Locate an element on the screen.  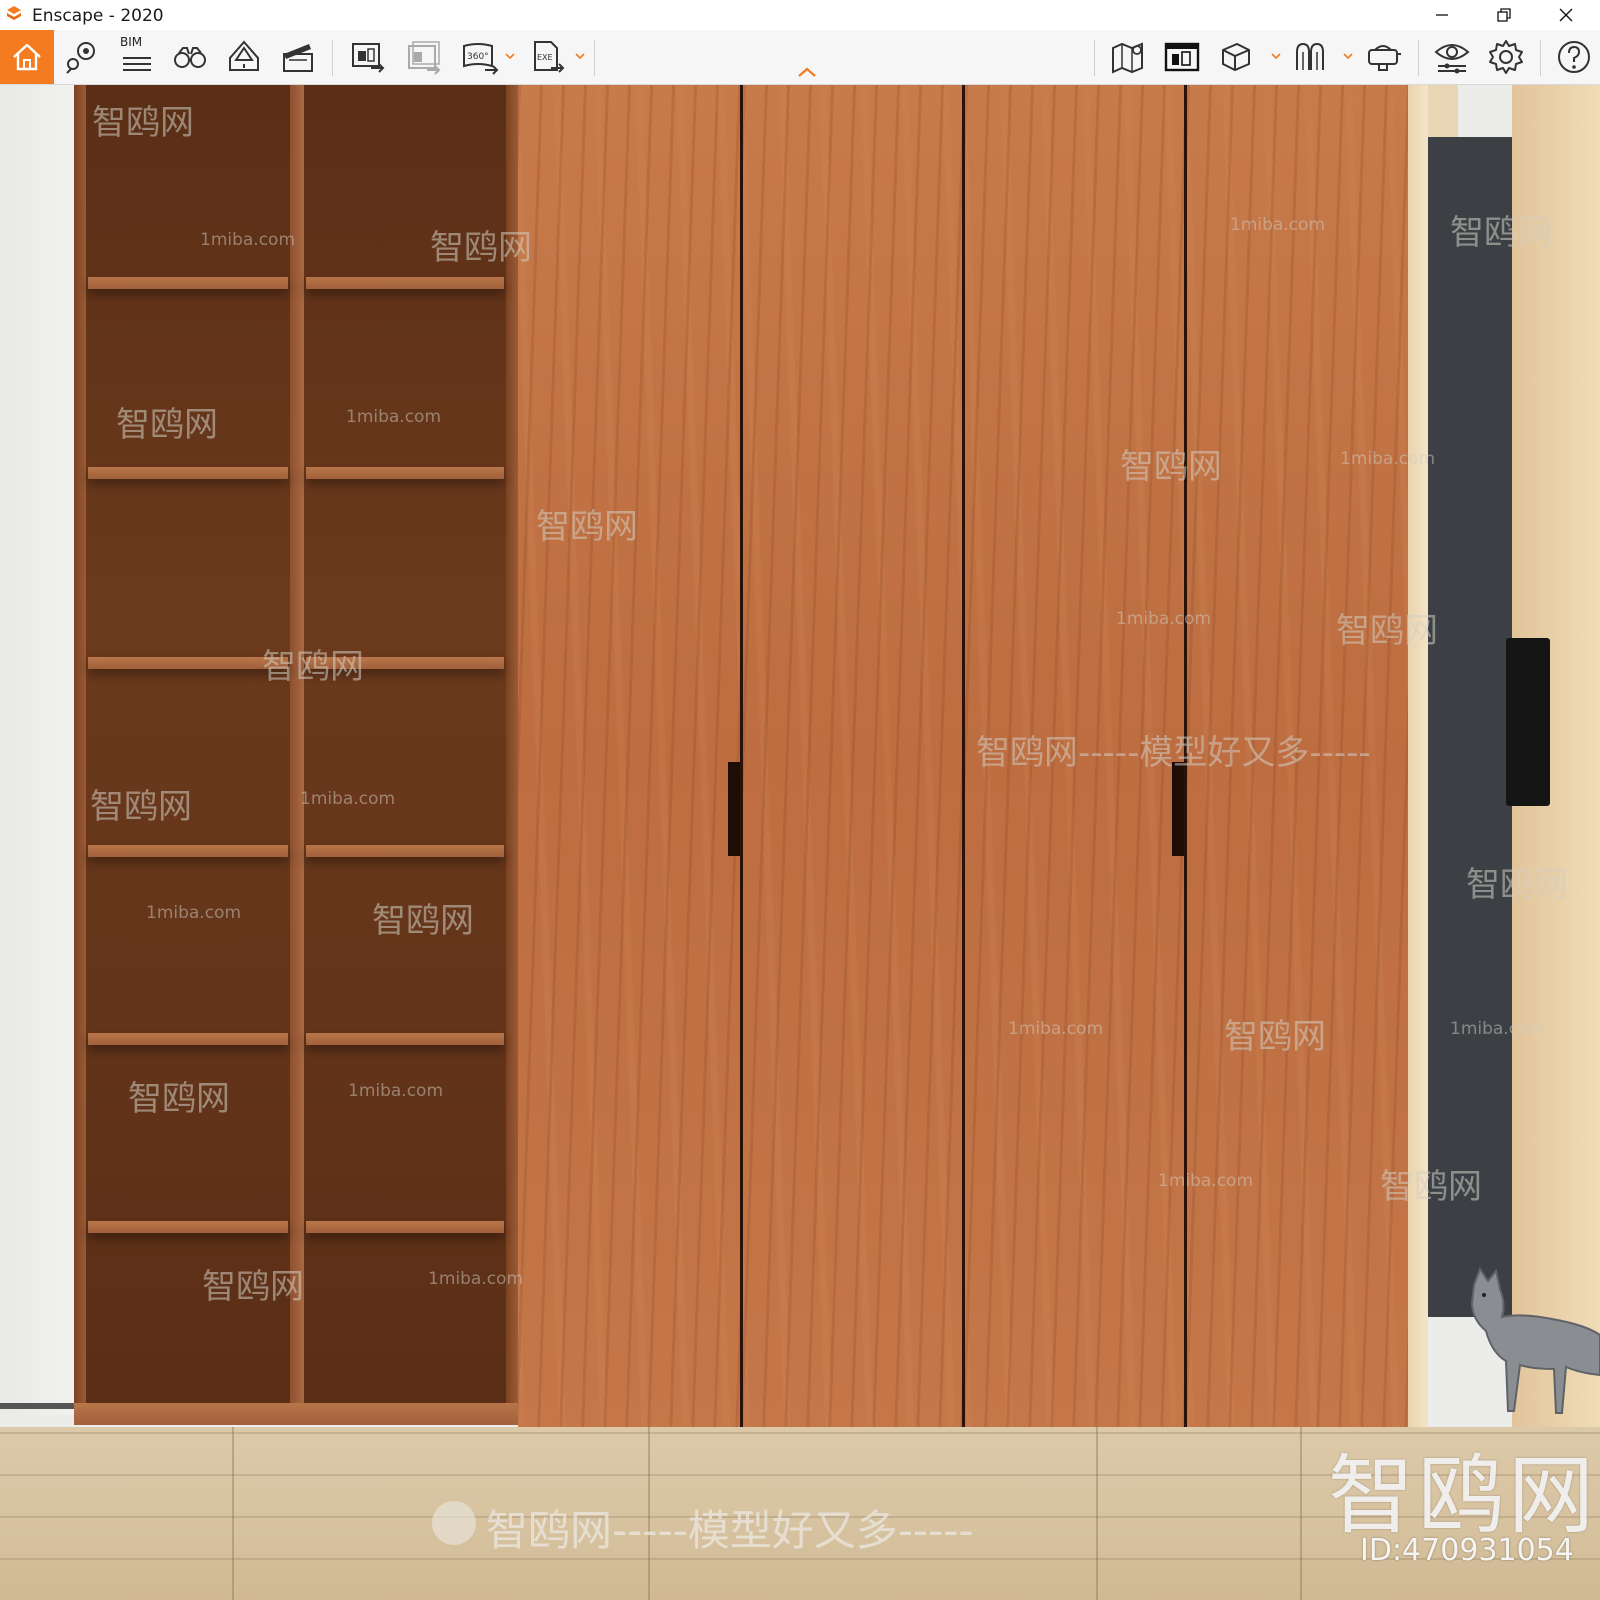
binoculars-icon is located at coordinates (190, 57).